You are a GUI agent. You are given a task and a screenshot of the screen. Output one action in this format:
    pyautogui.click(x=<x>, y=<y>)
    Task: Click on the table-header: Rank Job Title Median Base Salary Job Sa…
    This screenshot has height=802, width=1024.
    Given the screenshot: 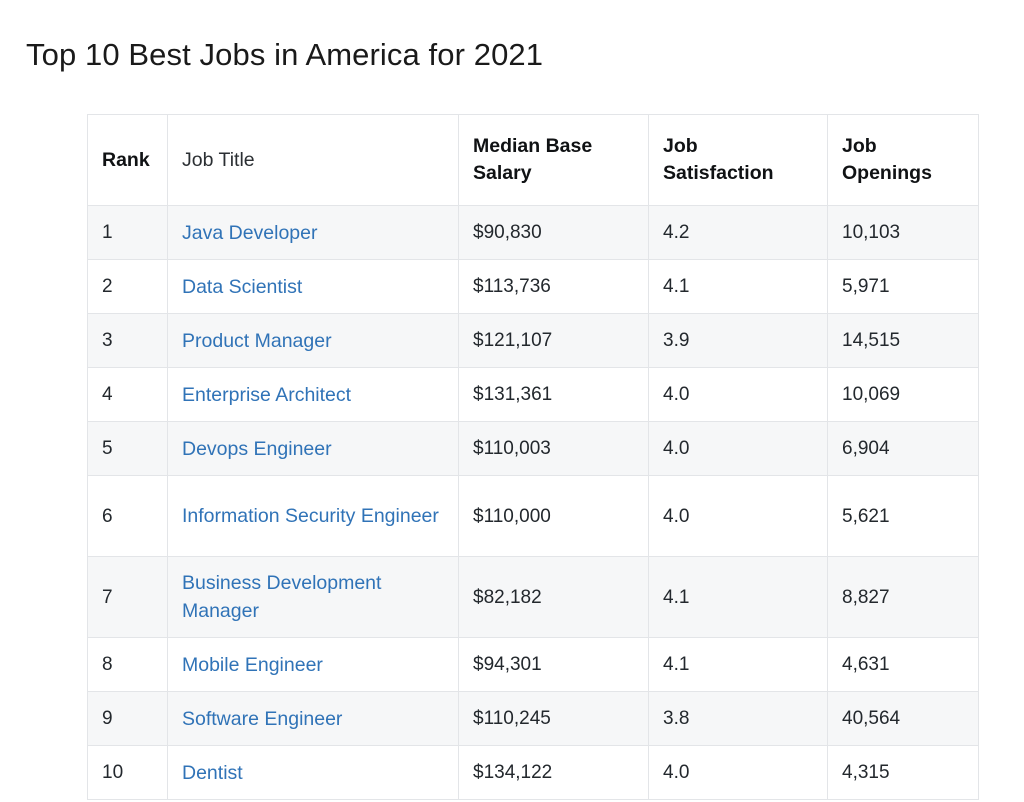 What is the action you would take?
    pyautogui.click(x=533, y=160)
    